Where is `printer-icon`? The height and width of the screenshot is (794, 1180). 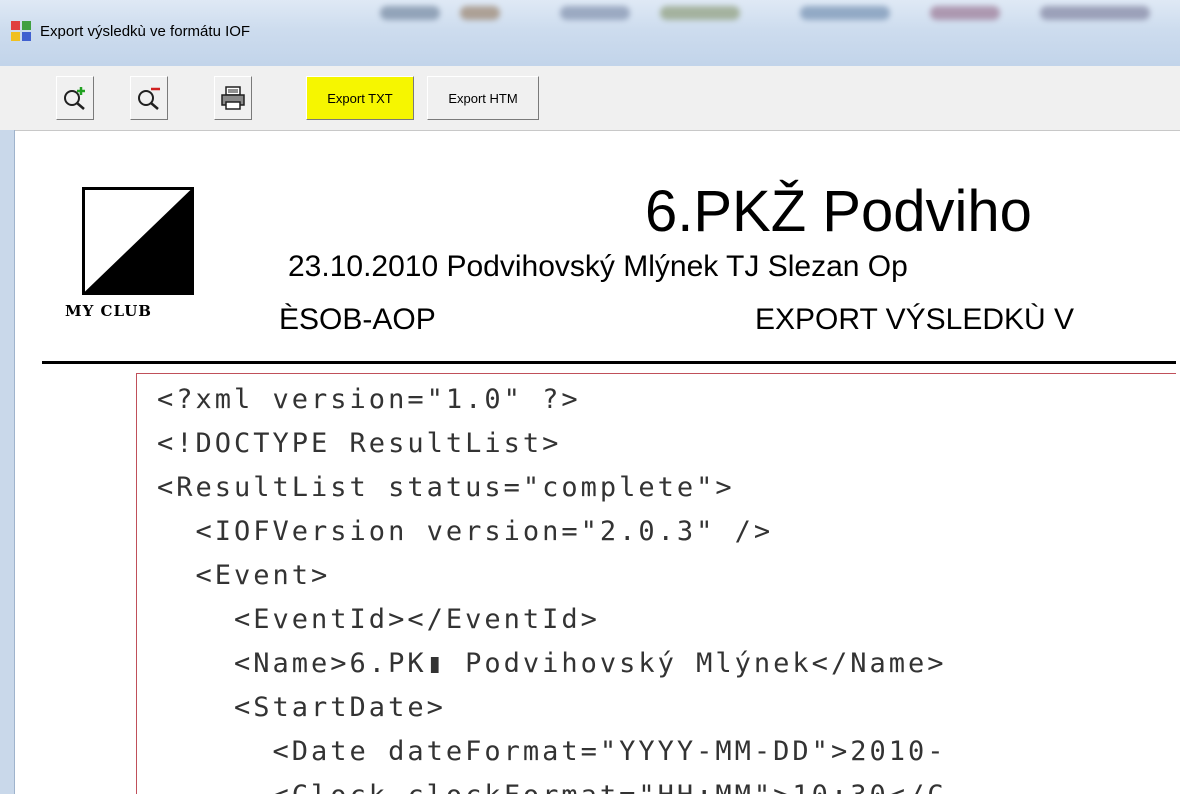 printer-icon is located at coordinates (233, 98).